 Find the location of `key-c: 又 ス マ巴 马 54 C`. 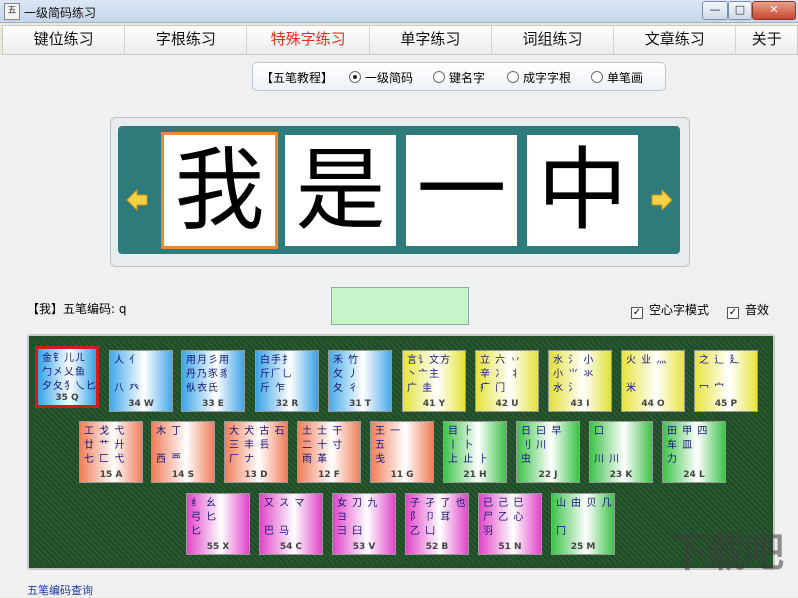

key-c: 又 ス マ巴 马 54 C is located at coordinates (291, 524).